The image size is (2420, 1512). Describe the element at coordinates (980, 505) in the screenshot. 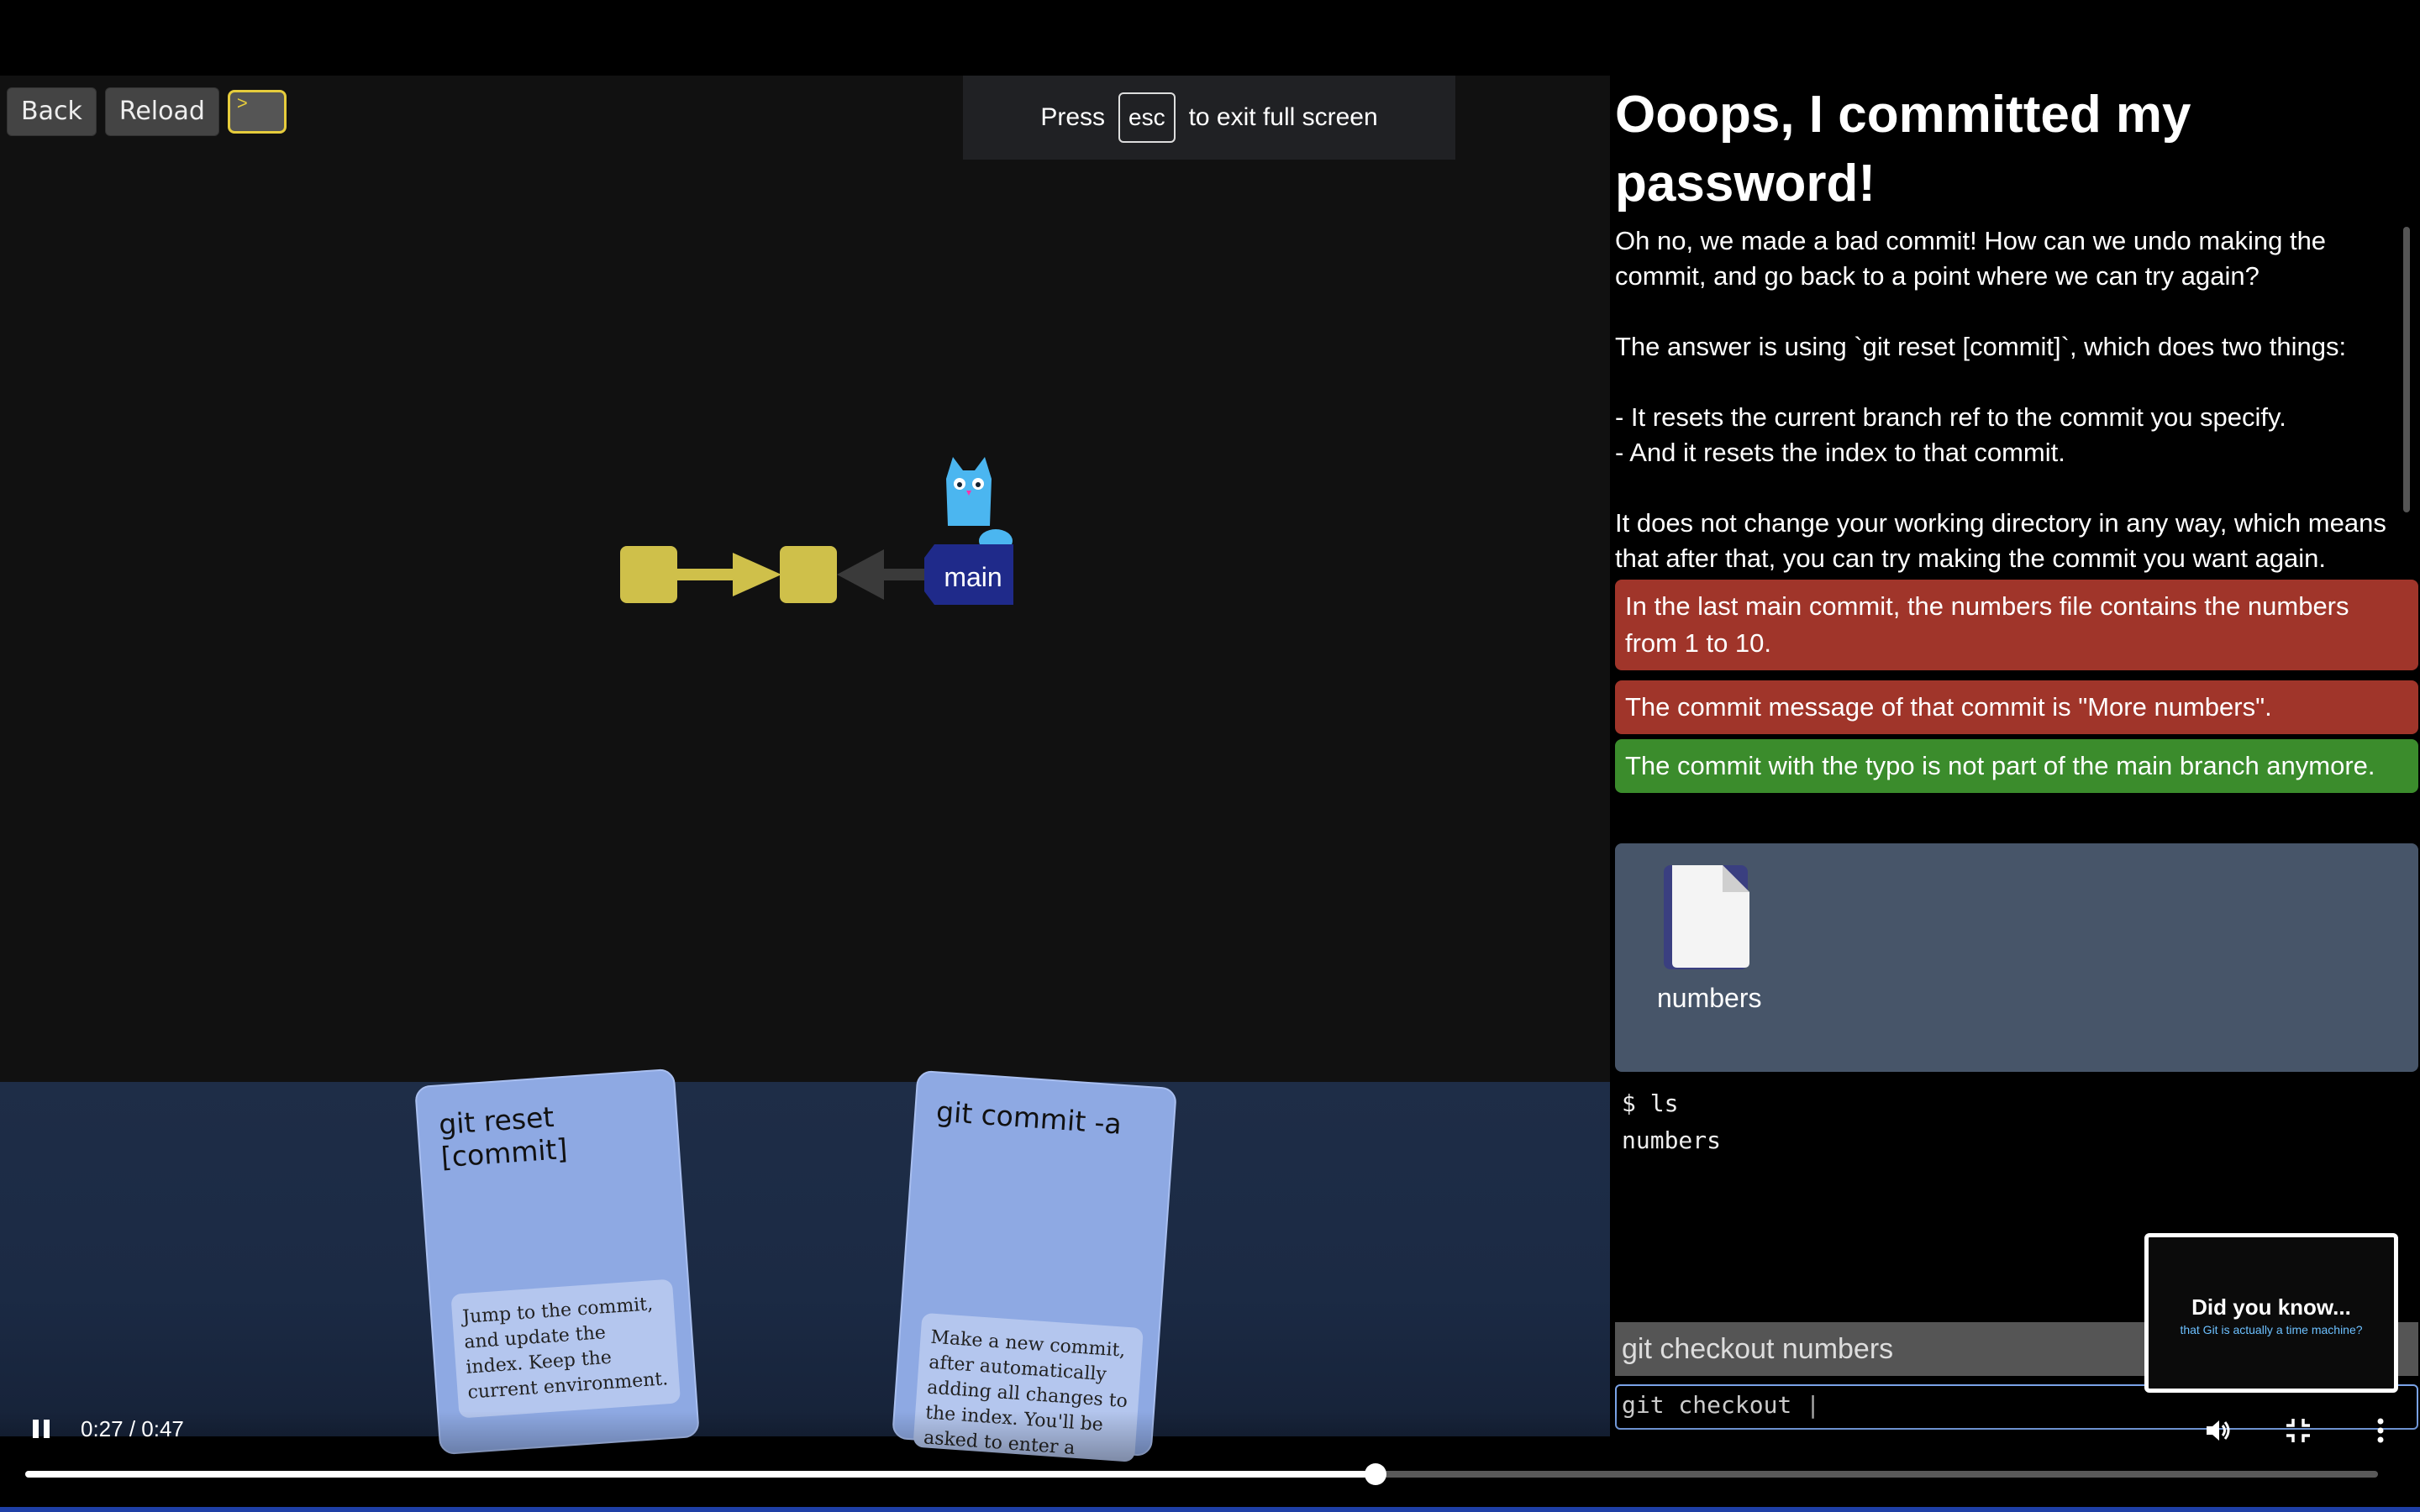

I see `mascot-icon` at that location.